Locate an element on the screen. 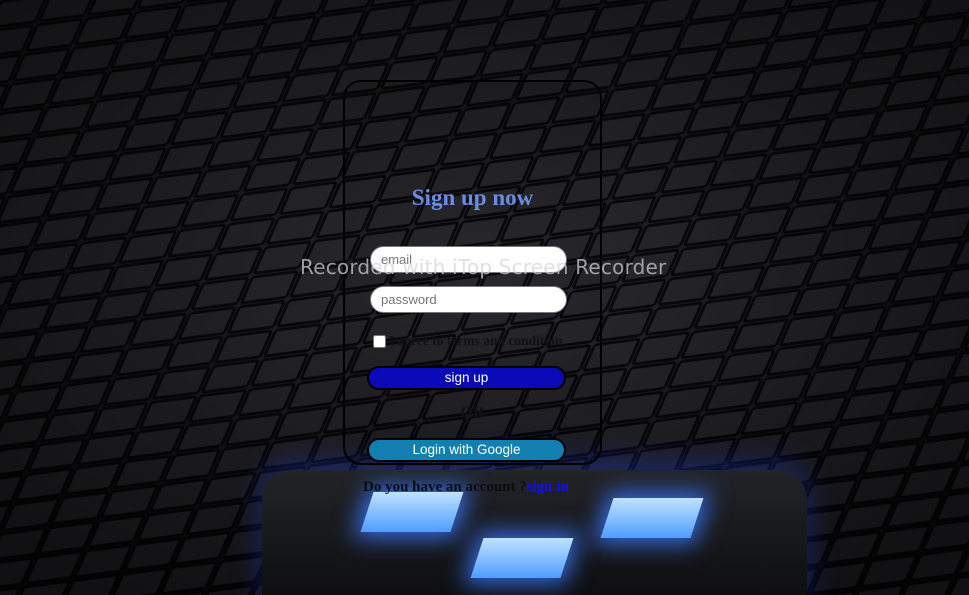  terms-label: I agree to terms and condition is located at coordinates (476, 340).